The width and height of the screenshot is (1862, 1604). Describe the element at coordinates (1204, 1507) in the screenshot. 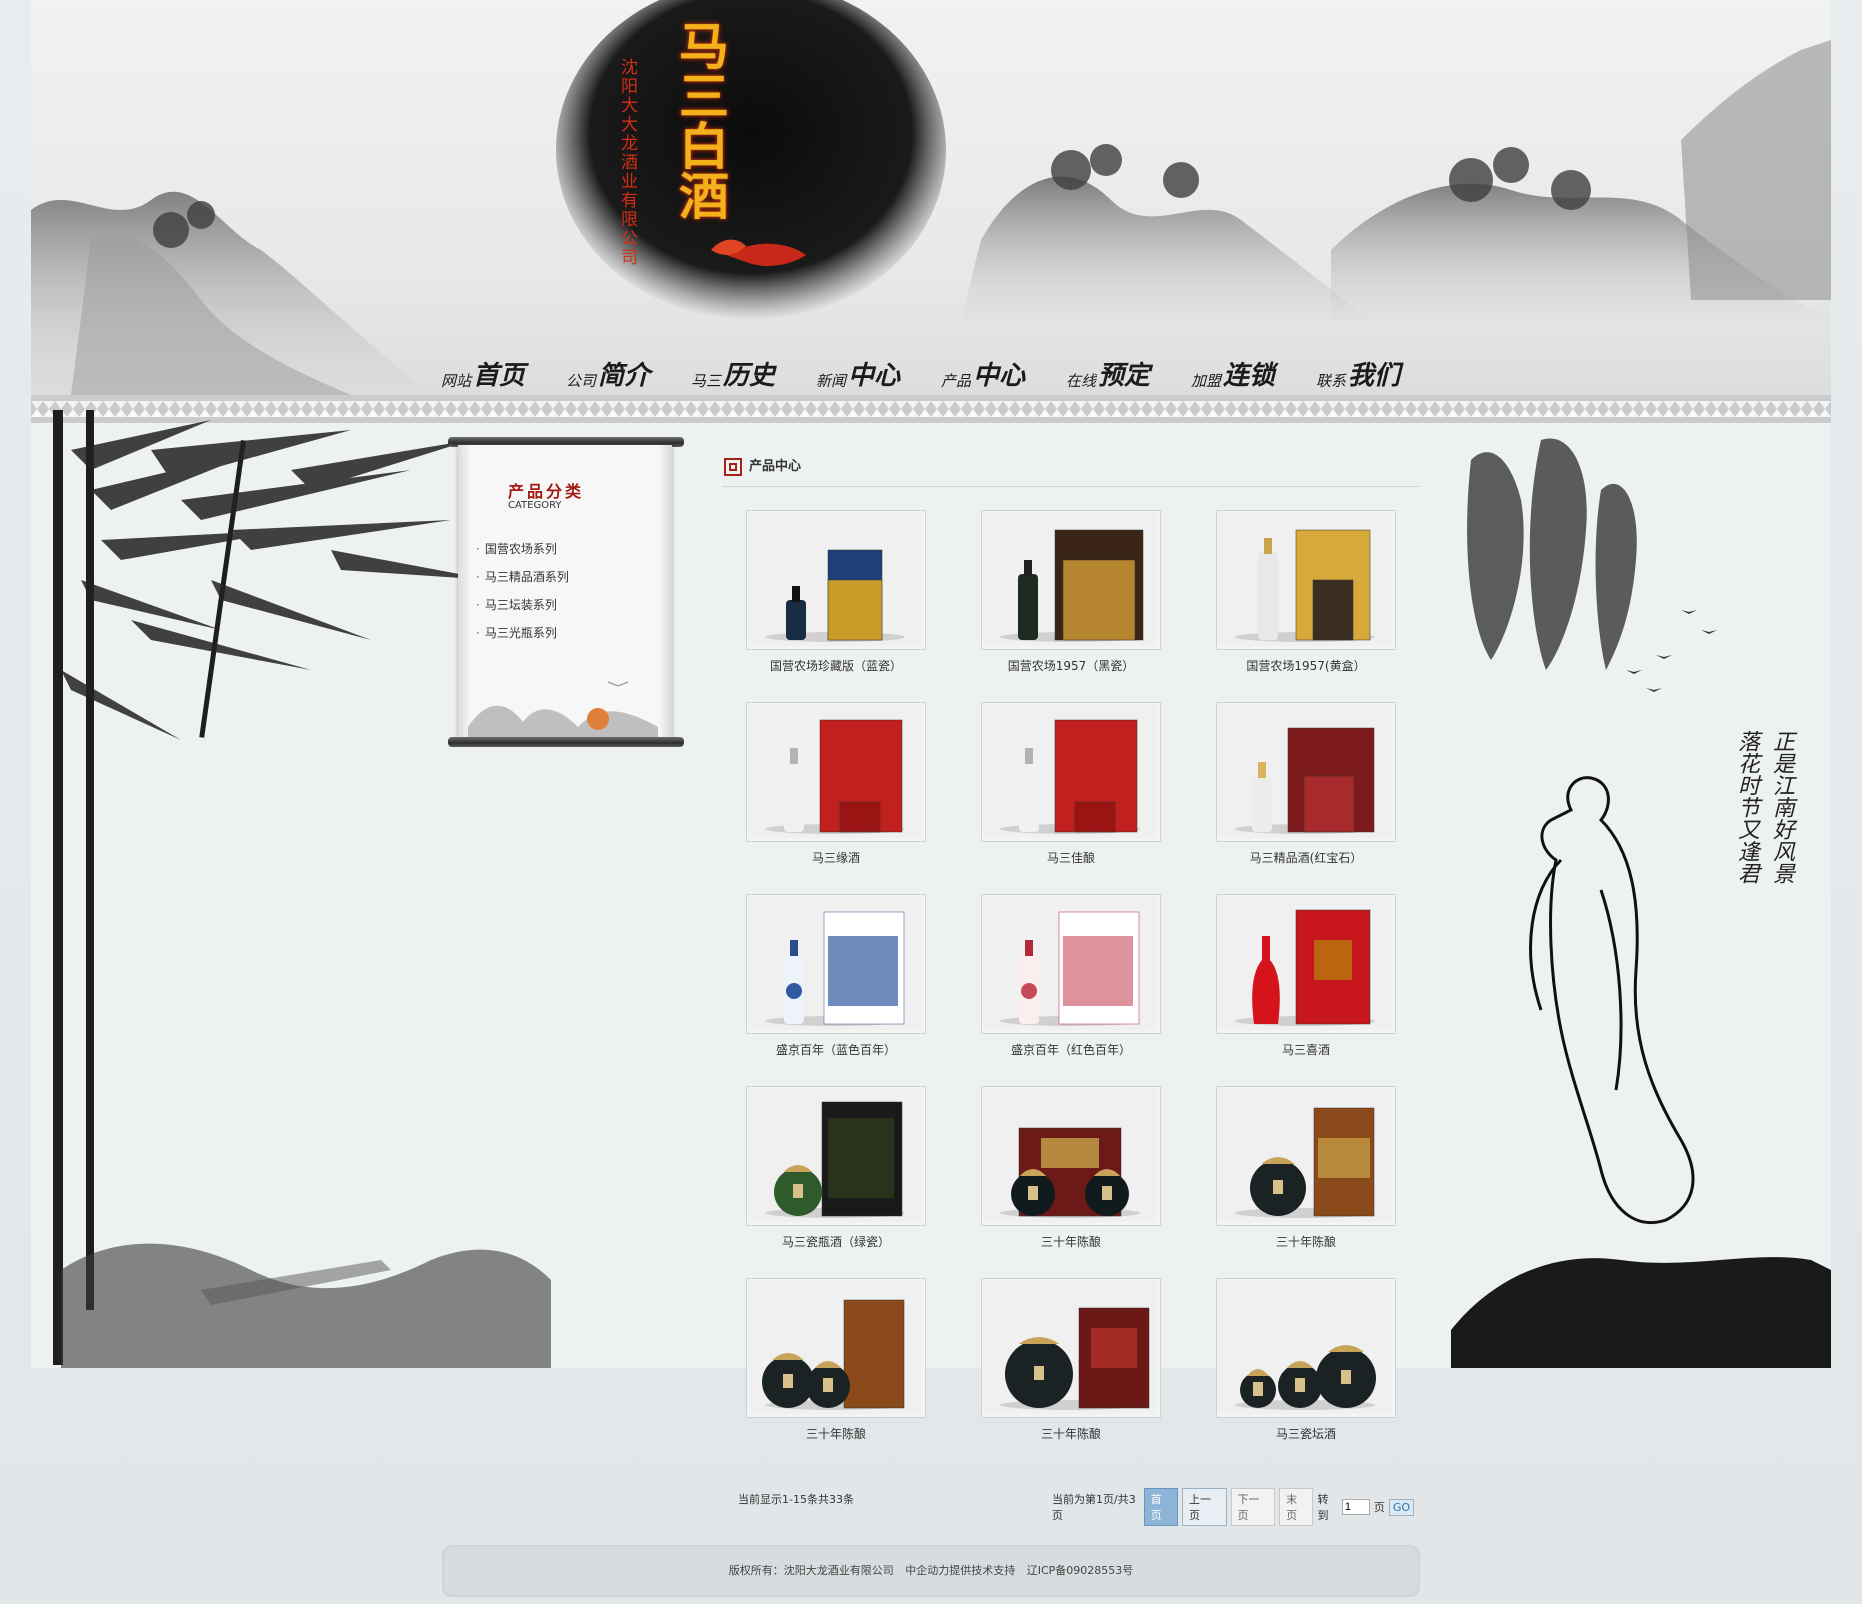

I see `prev-page-button: 上一页` at that location.